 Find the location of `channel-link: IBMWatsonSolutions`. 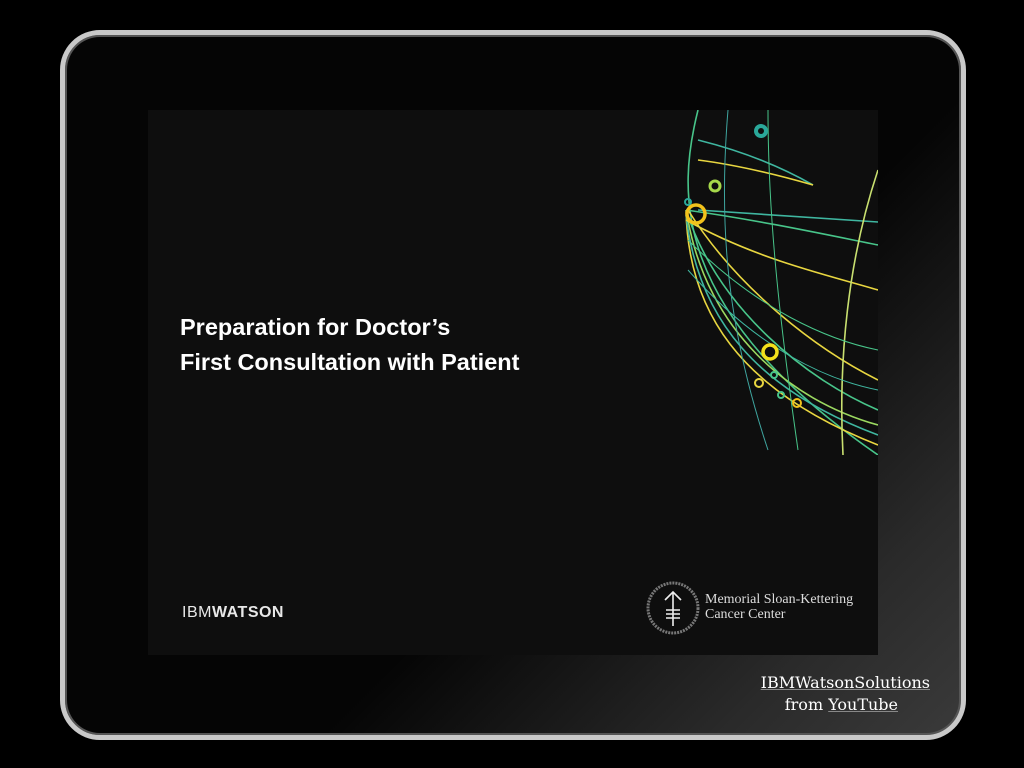

channel-link: IBMWatsonSolutions is located at coordinates (845, 682).